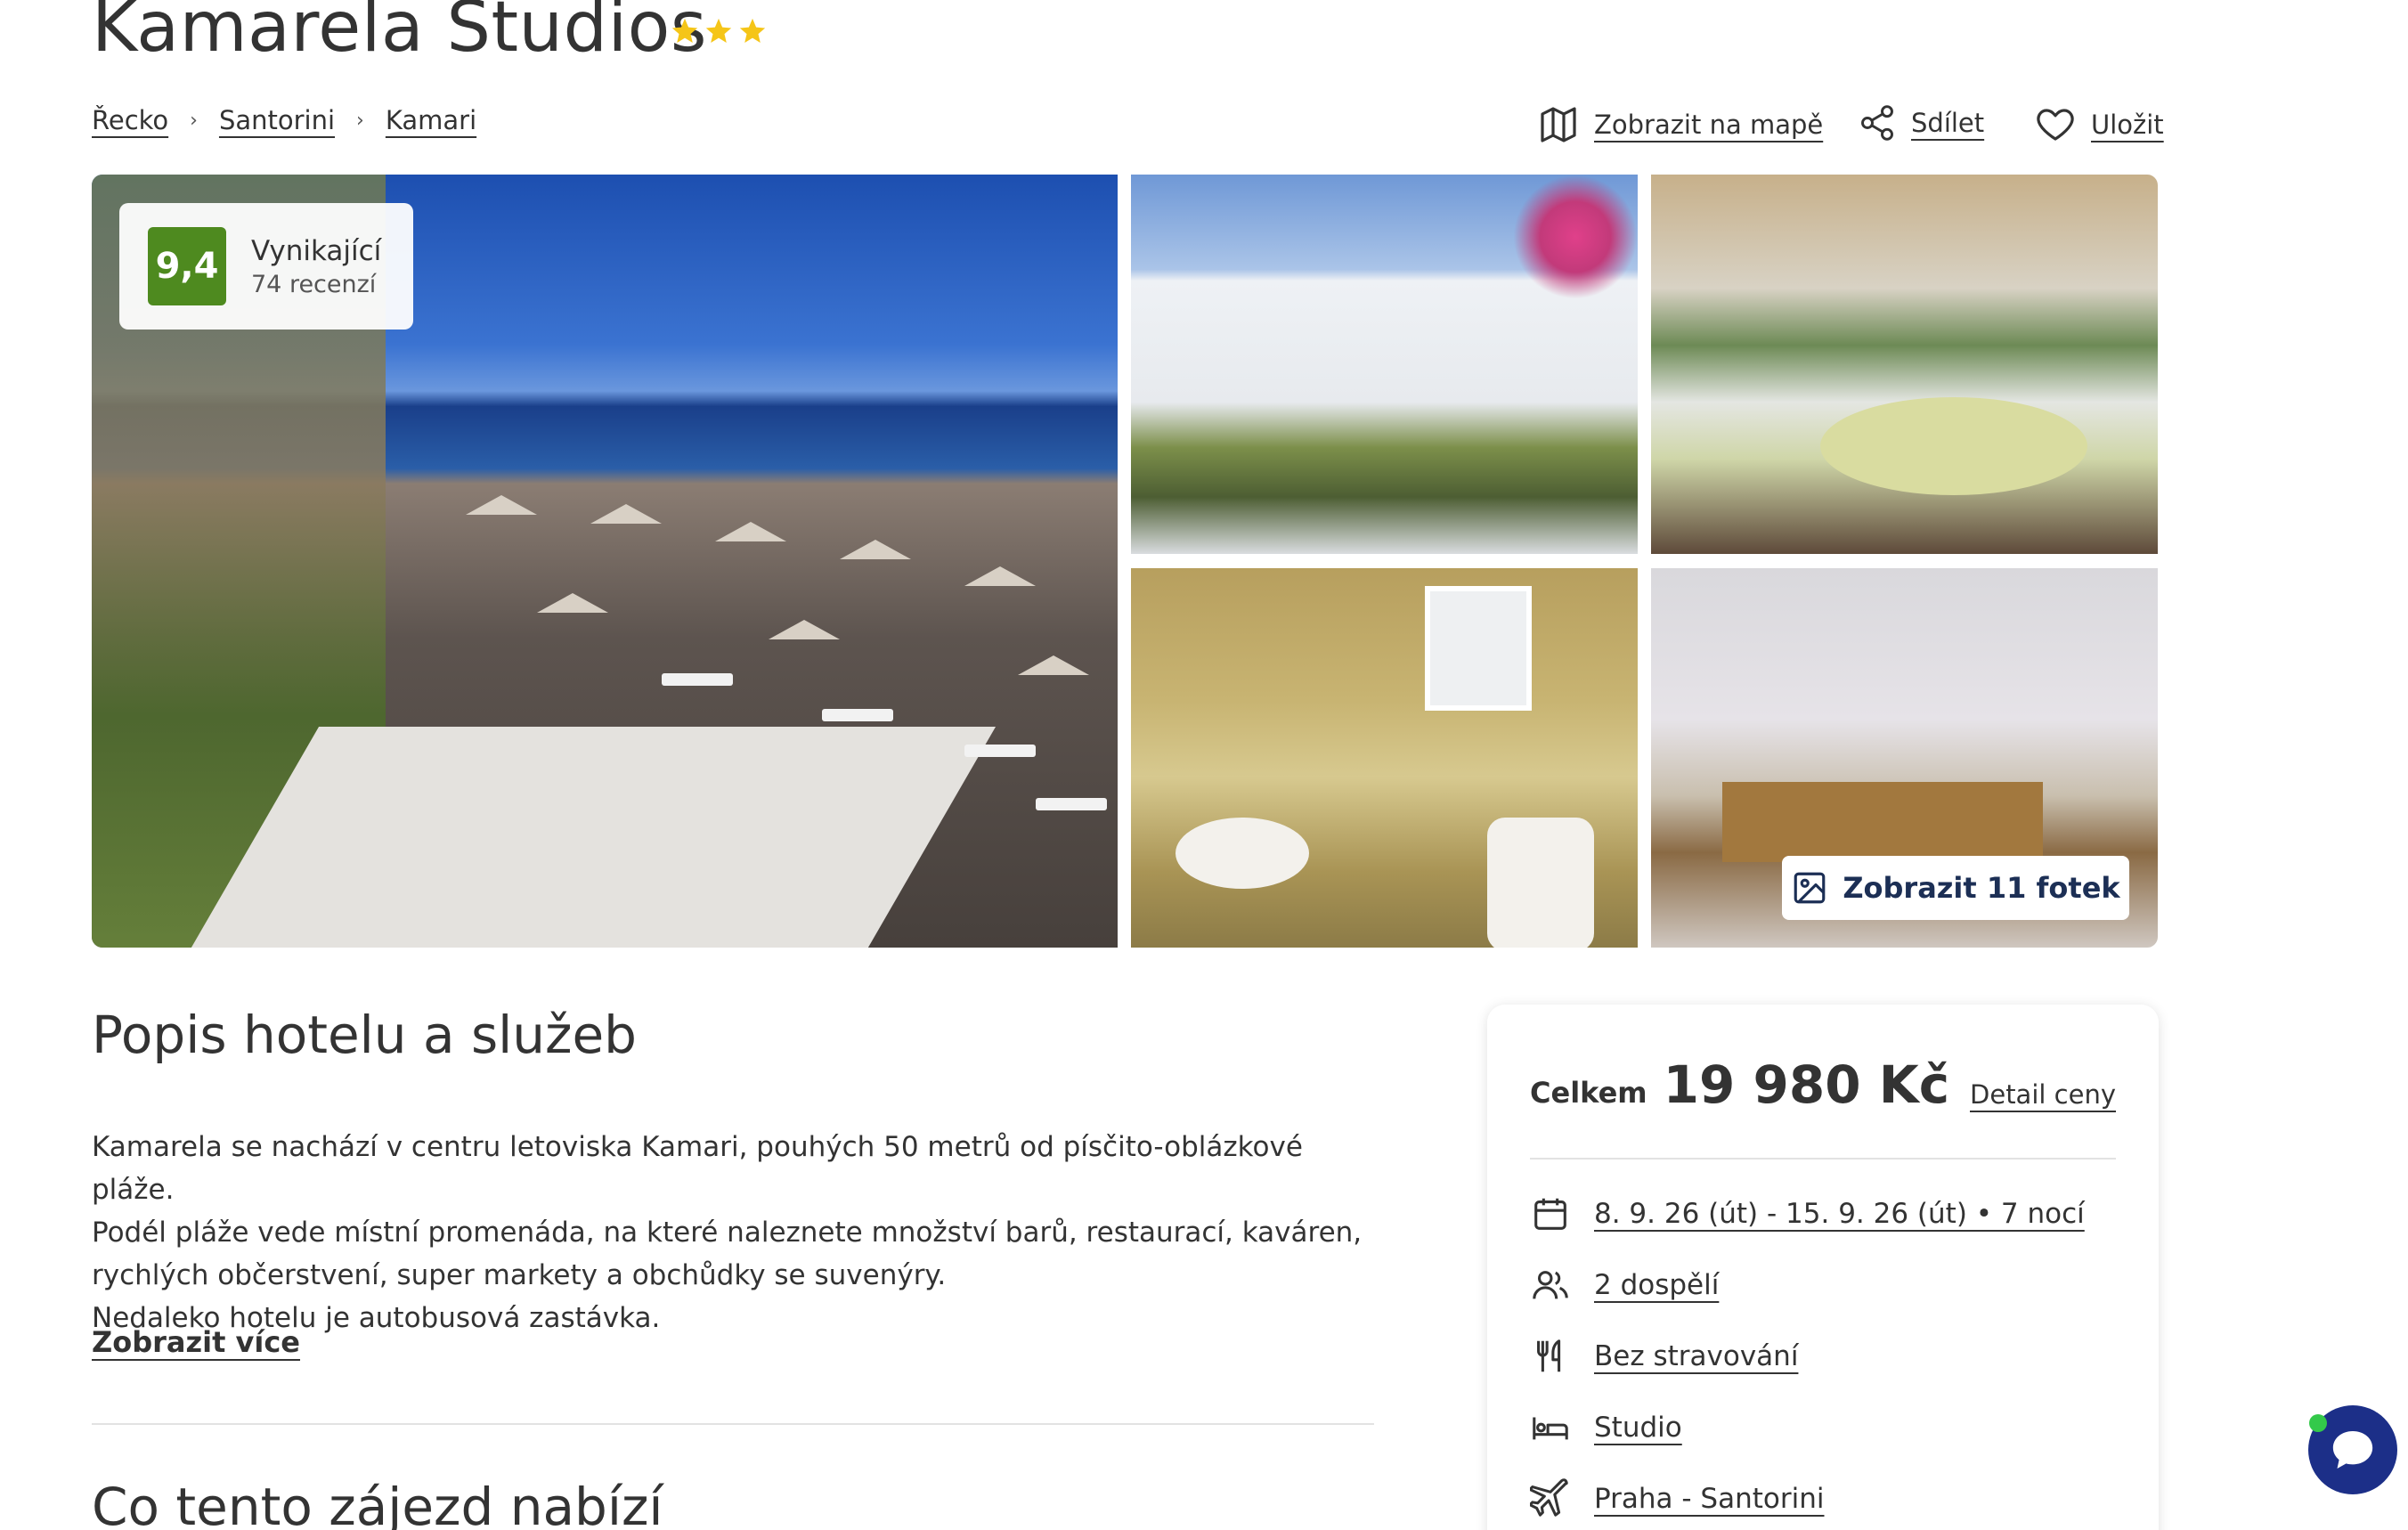 This screenshot has width=2408, height=1530. What do you see at coordinates (1709, 125) in the screenshot?
I see `show-on-map-label: Zobrazit na mapě` at bounding box center [1709, 125].